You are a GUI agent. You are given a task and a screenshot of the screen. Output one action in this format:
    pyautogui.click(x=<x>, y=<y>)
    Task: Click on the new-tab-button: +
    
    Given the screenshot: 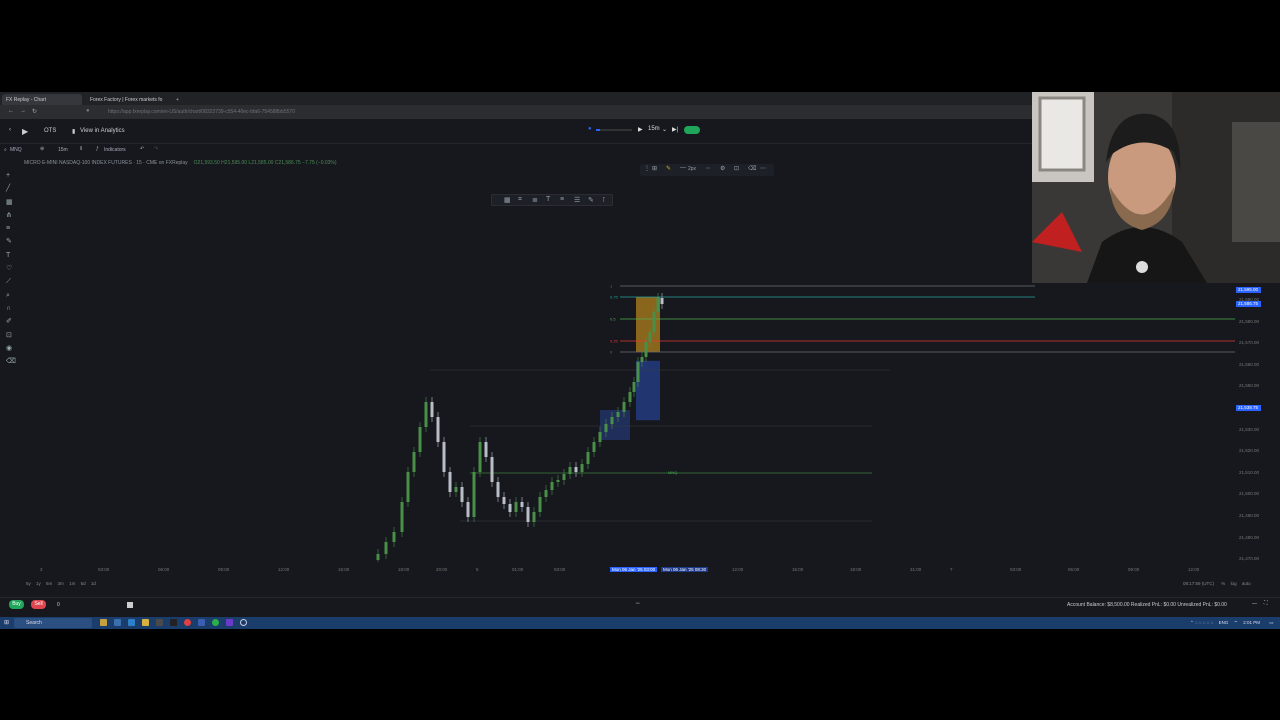 What is the action you would take?
    pyautogui.click(x=177, y=99)
    